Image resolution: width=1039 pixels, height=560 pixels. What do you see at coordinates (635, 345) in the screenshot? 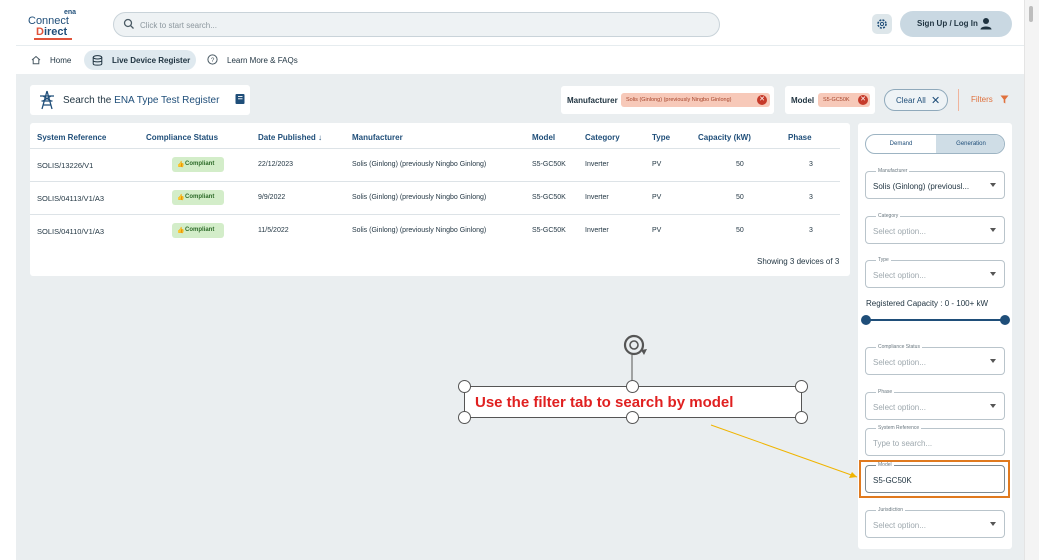
I see `rotate-handle-icon` at bounding box center [635, 345].